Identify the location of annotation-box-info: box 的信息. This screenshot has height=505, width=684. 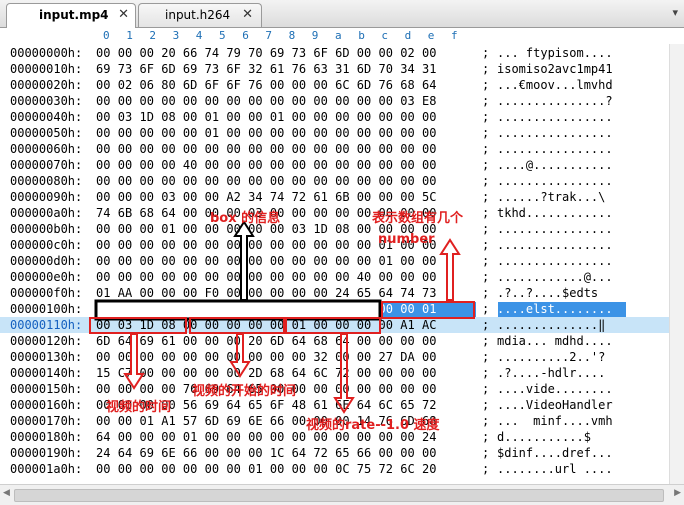
(245, 218).